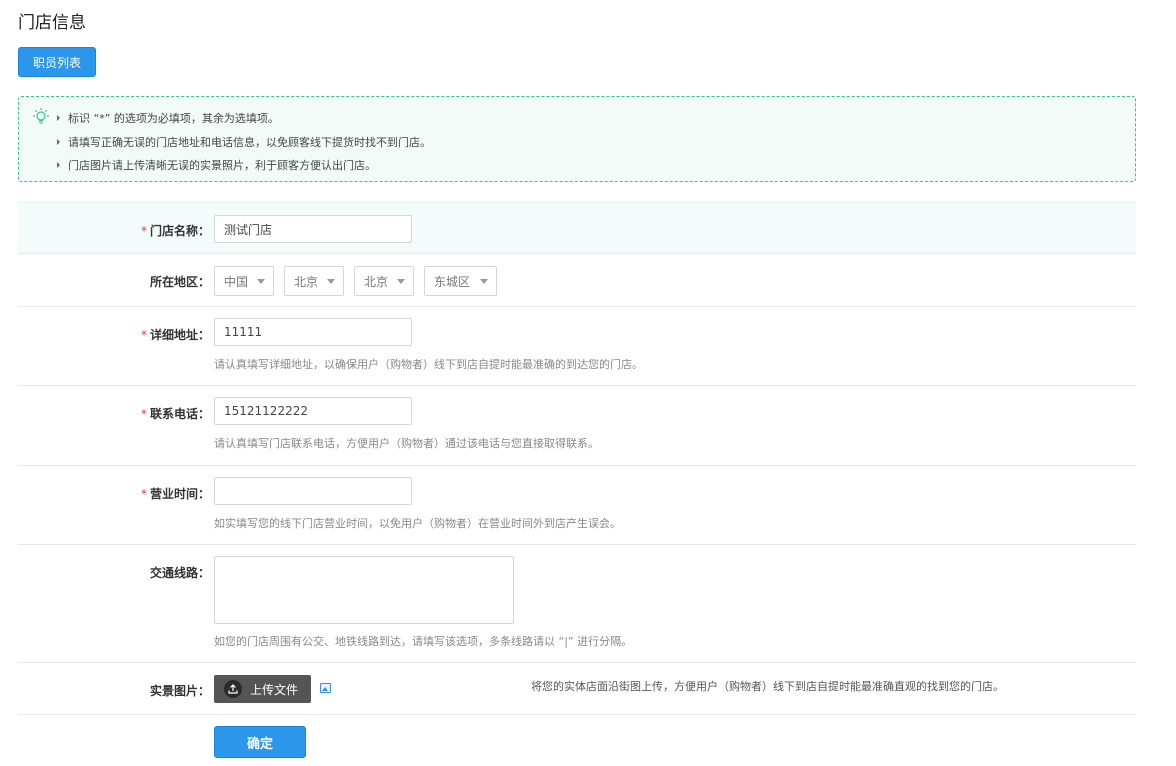  I want to click on address-input, so click(313, 332).